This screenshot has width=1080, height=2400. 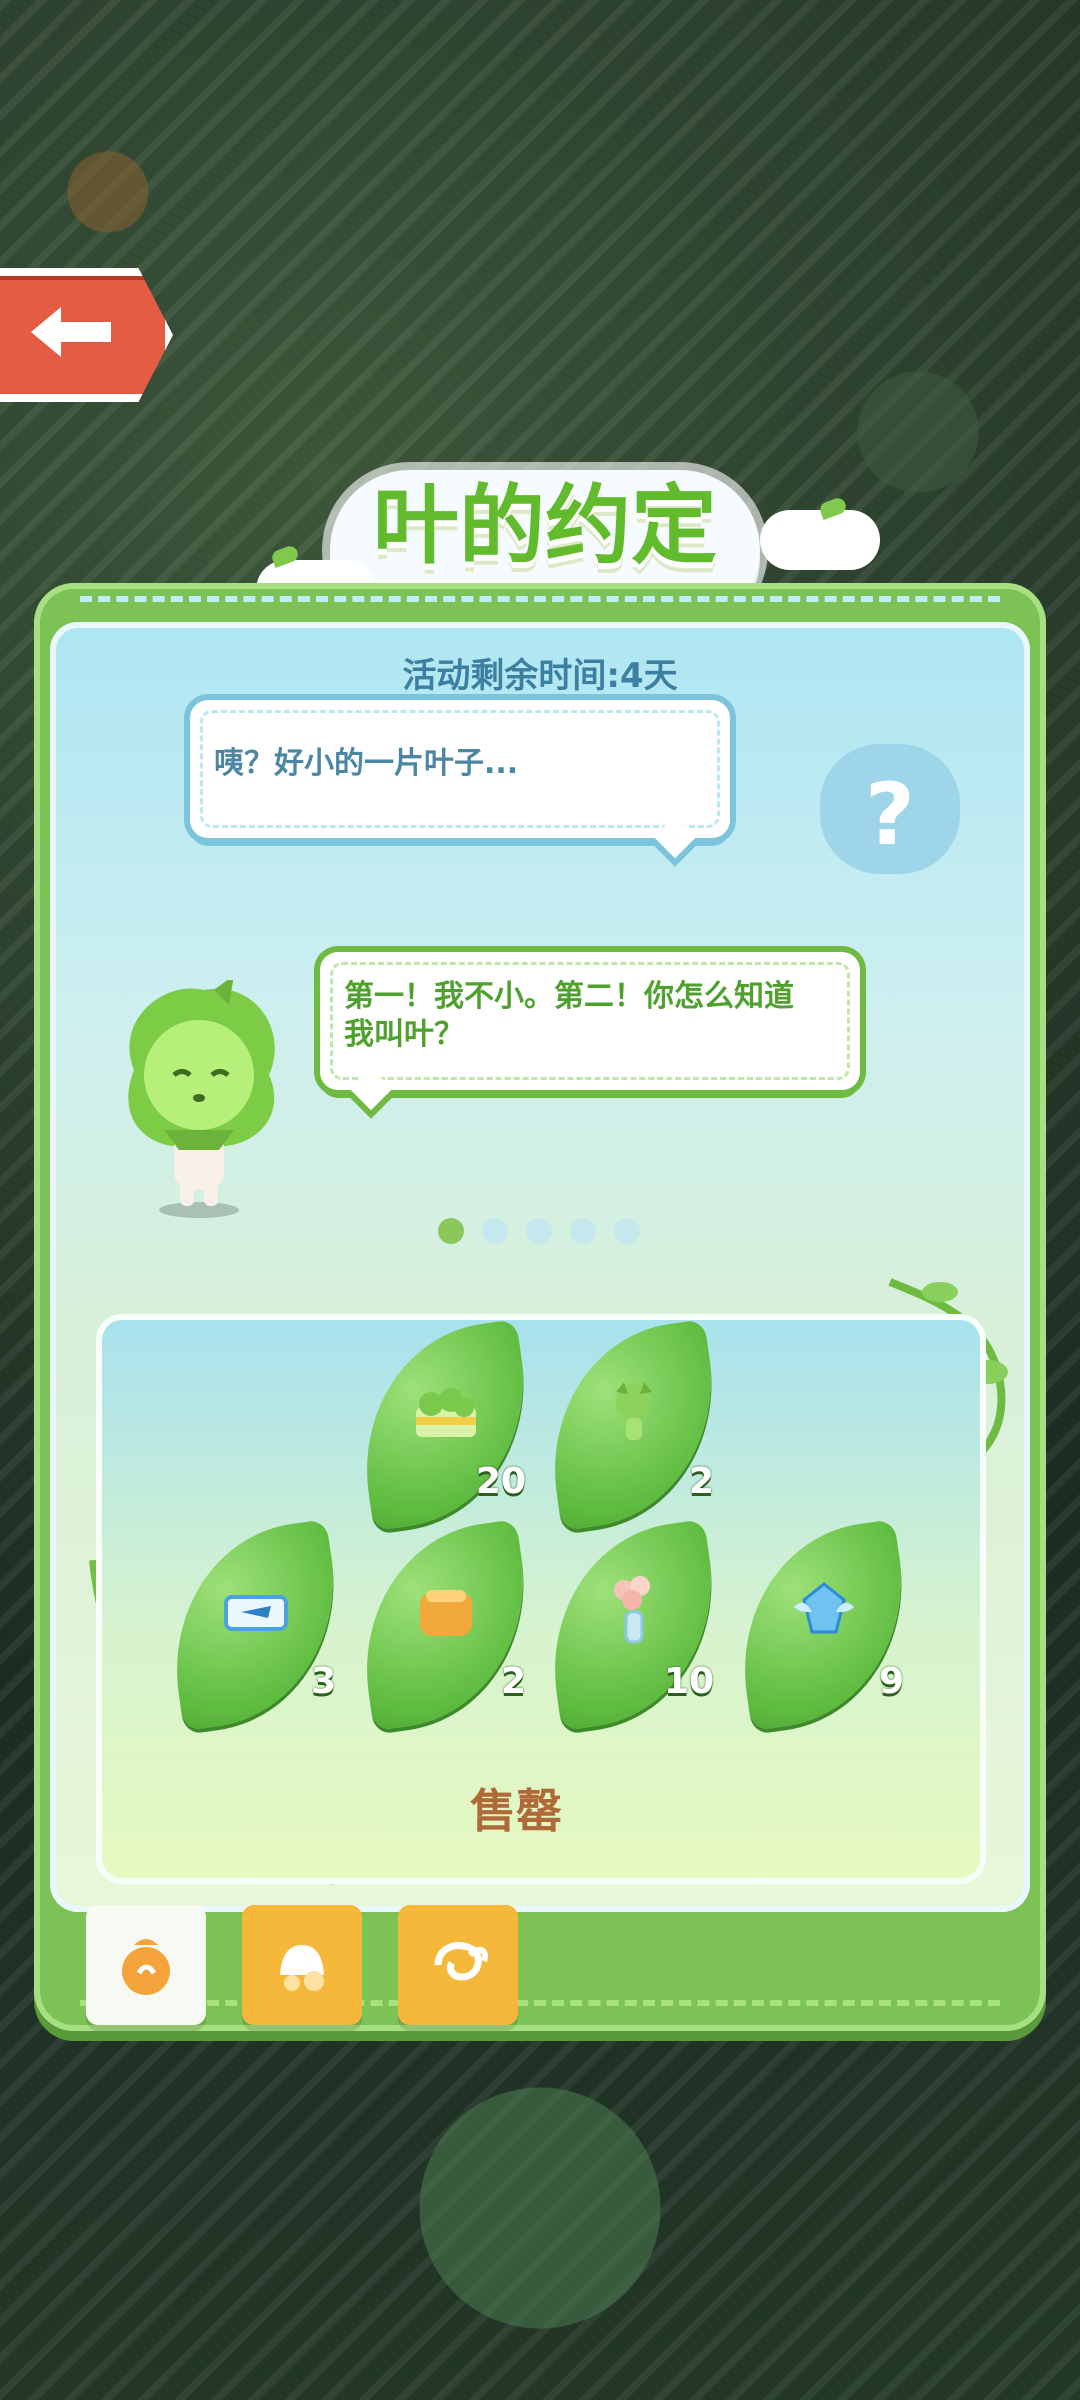 I want to click on wings-tab, so click(x=458, y=1965).